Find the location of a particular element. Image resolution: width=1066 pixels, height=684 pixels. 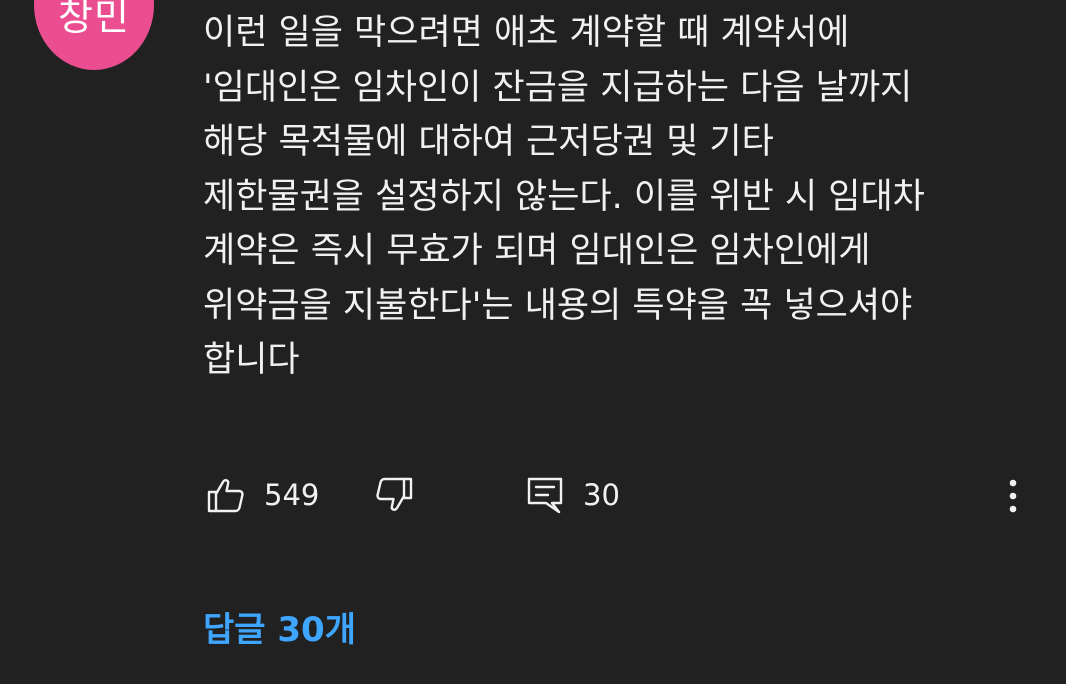

avatar: 창민 is located at coordinates (94, 35).